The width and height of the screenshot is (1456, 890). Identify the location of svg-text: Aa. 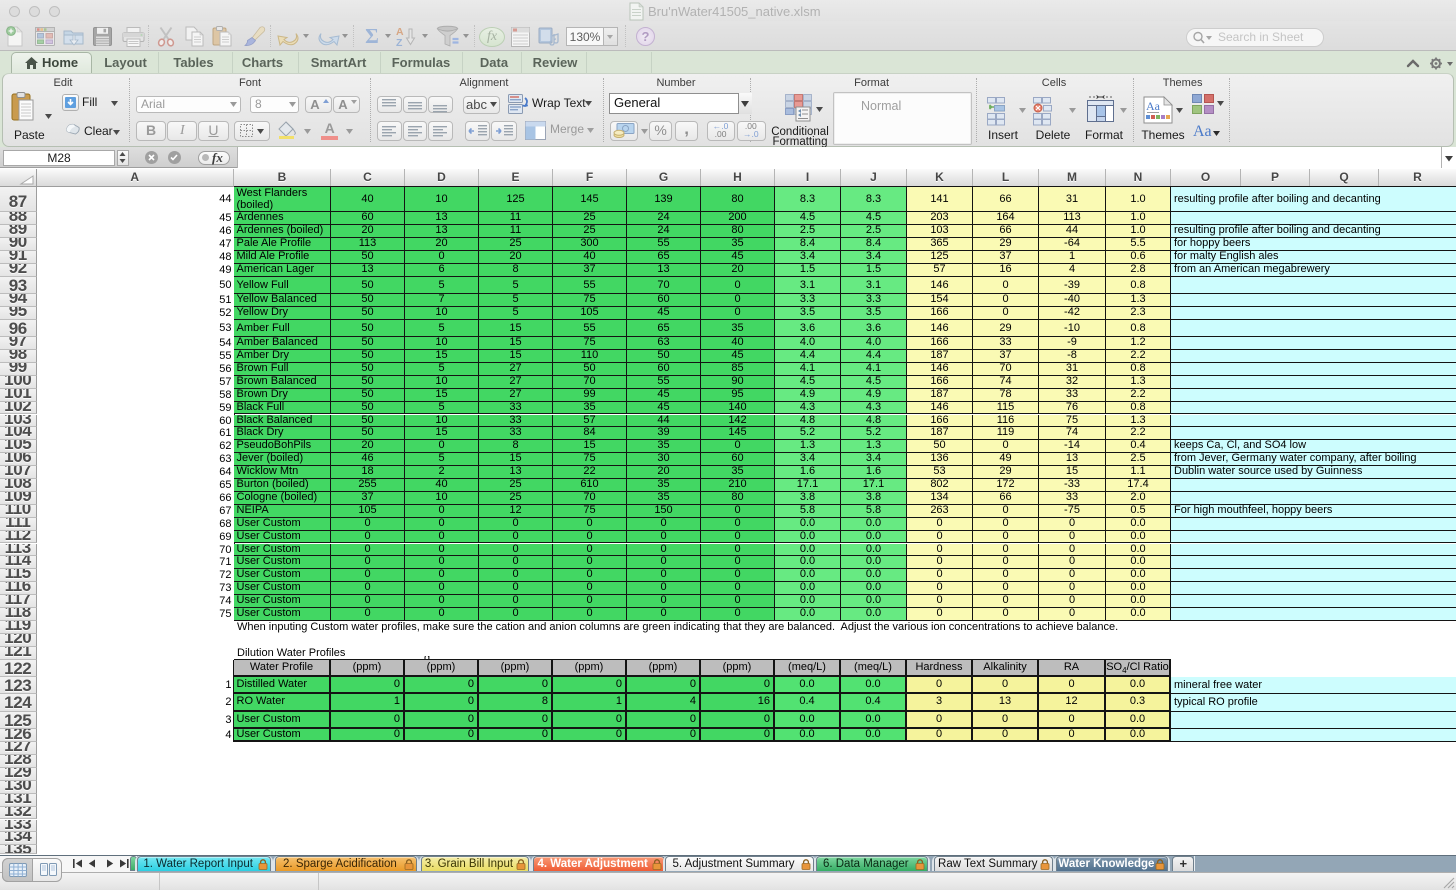
(1153, 106).